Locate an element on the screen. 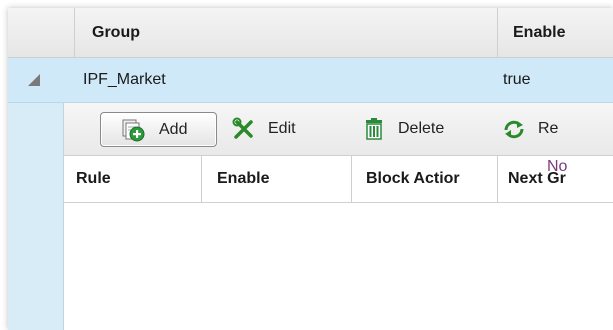 Image resolution: width=613 pixels, height=330 pixels. add-button: Add is located at coordinates (158, 129).